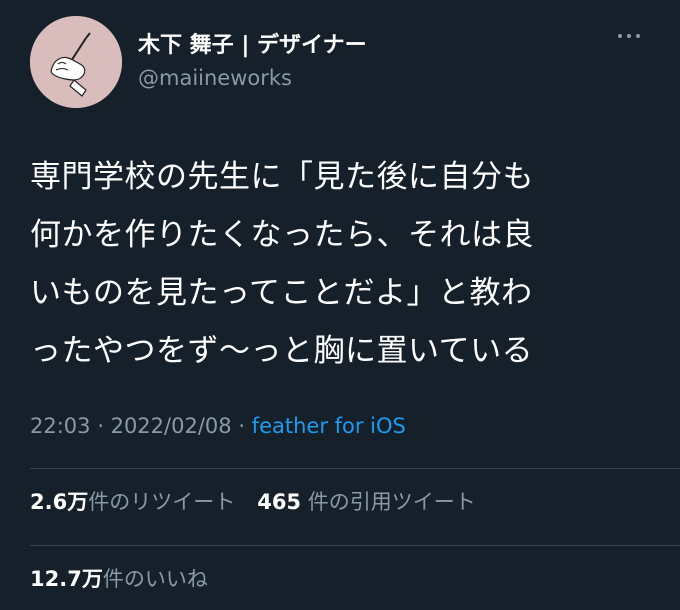 The image size is (680, 610). I want to click on tweet-time: 22:03, so click(60, 426).